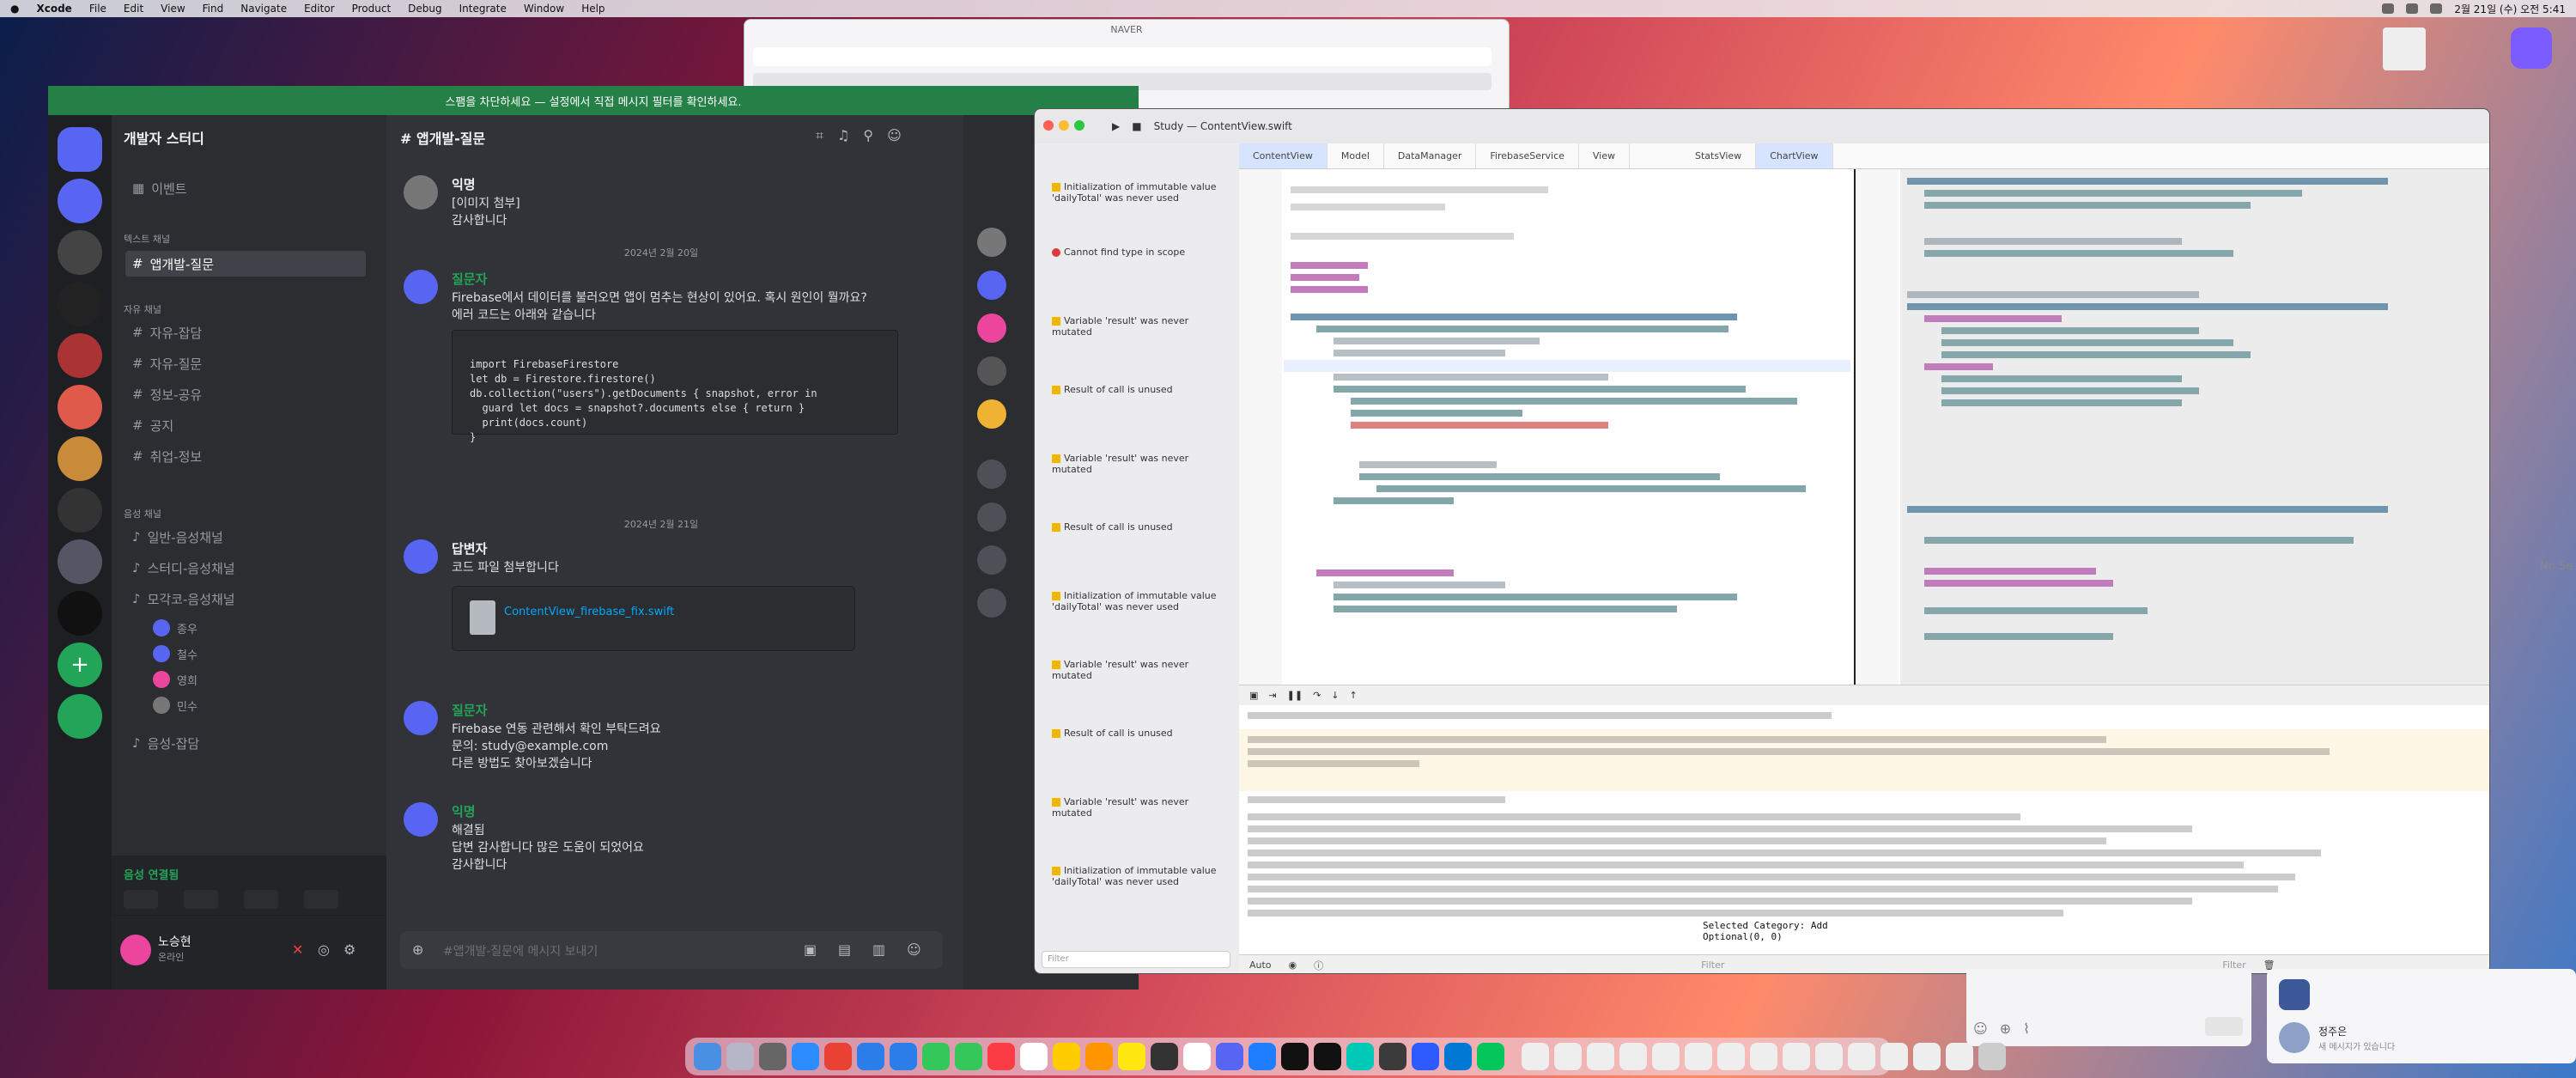 The width and height of the screenshot is (2576, 1078). What do you see at coordinates (936, 1056) in the screenshot?
I see `messages-icon` at bounding box center [936, 1056].